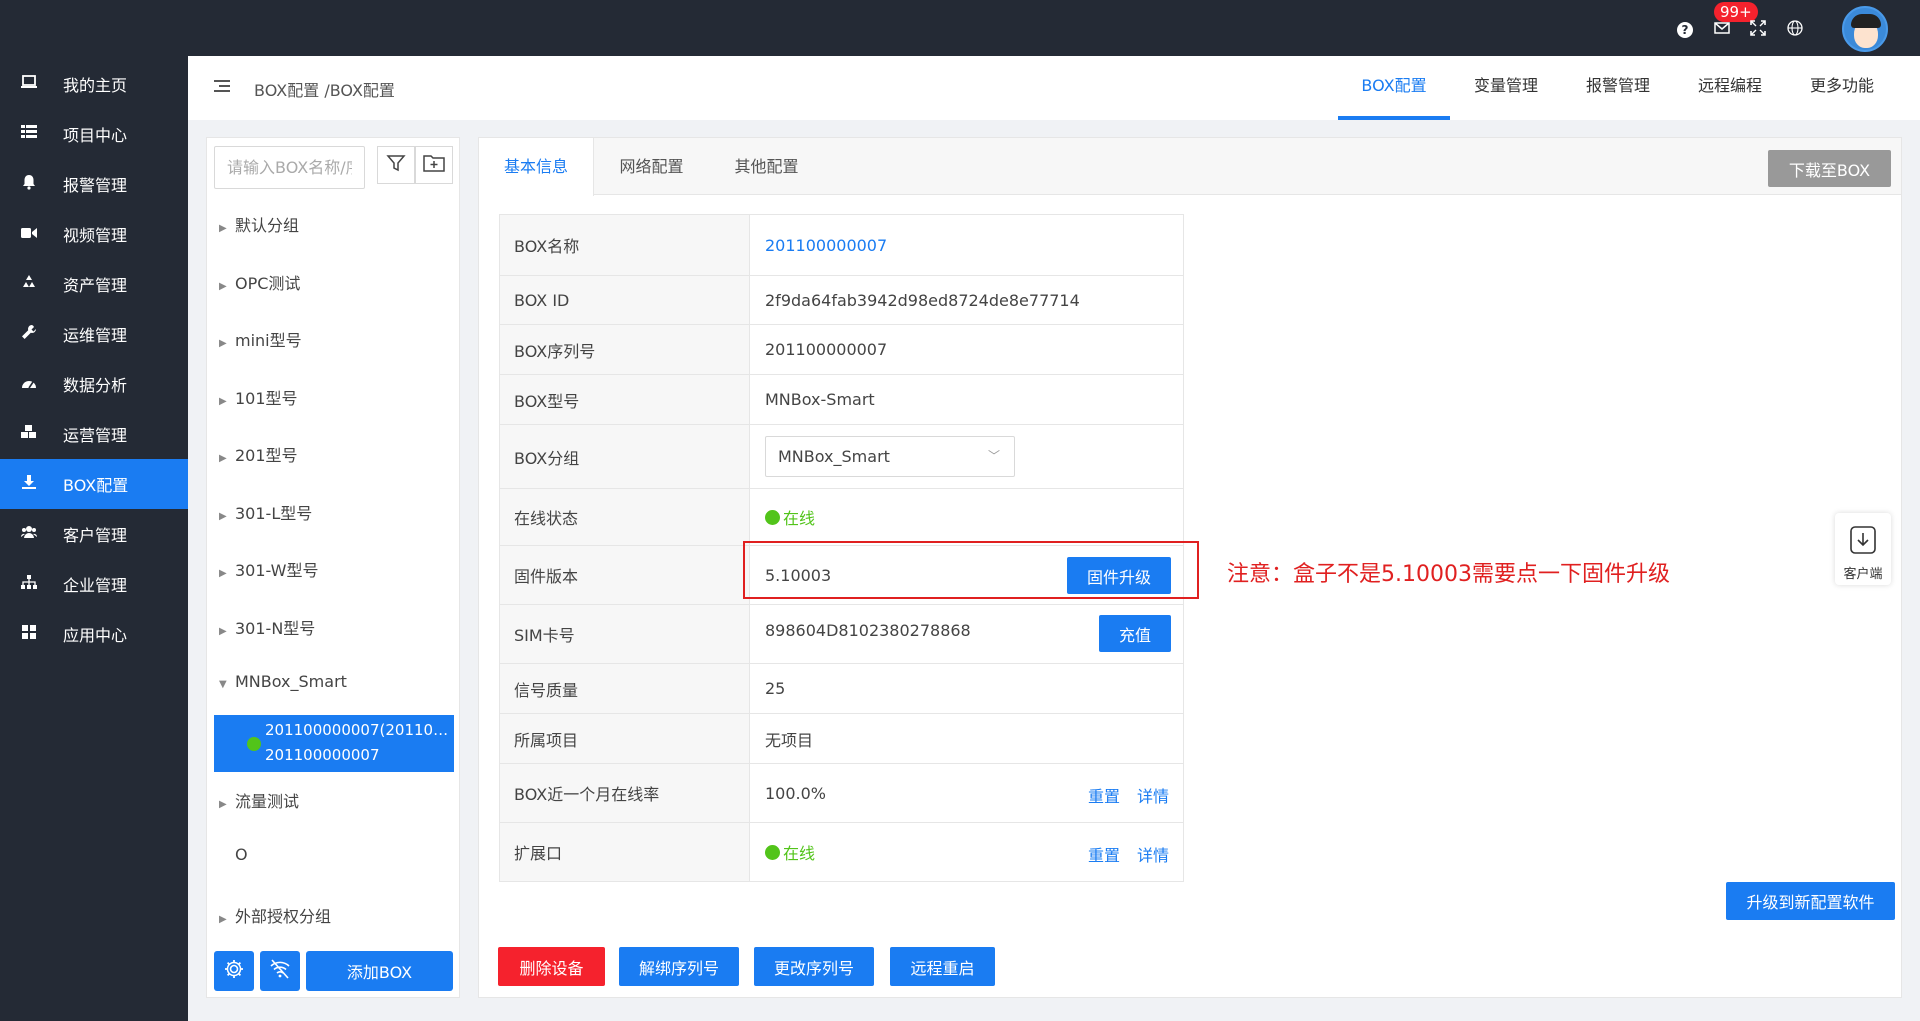 This screenshot has height=1021, width=1920. What do you see at coordinates (267, 627) in the screenshot?
I see `tree-group: ▶ 301-N型号` at bounding box center [267, 627].